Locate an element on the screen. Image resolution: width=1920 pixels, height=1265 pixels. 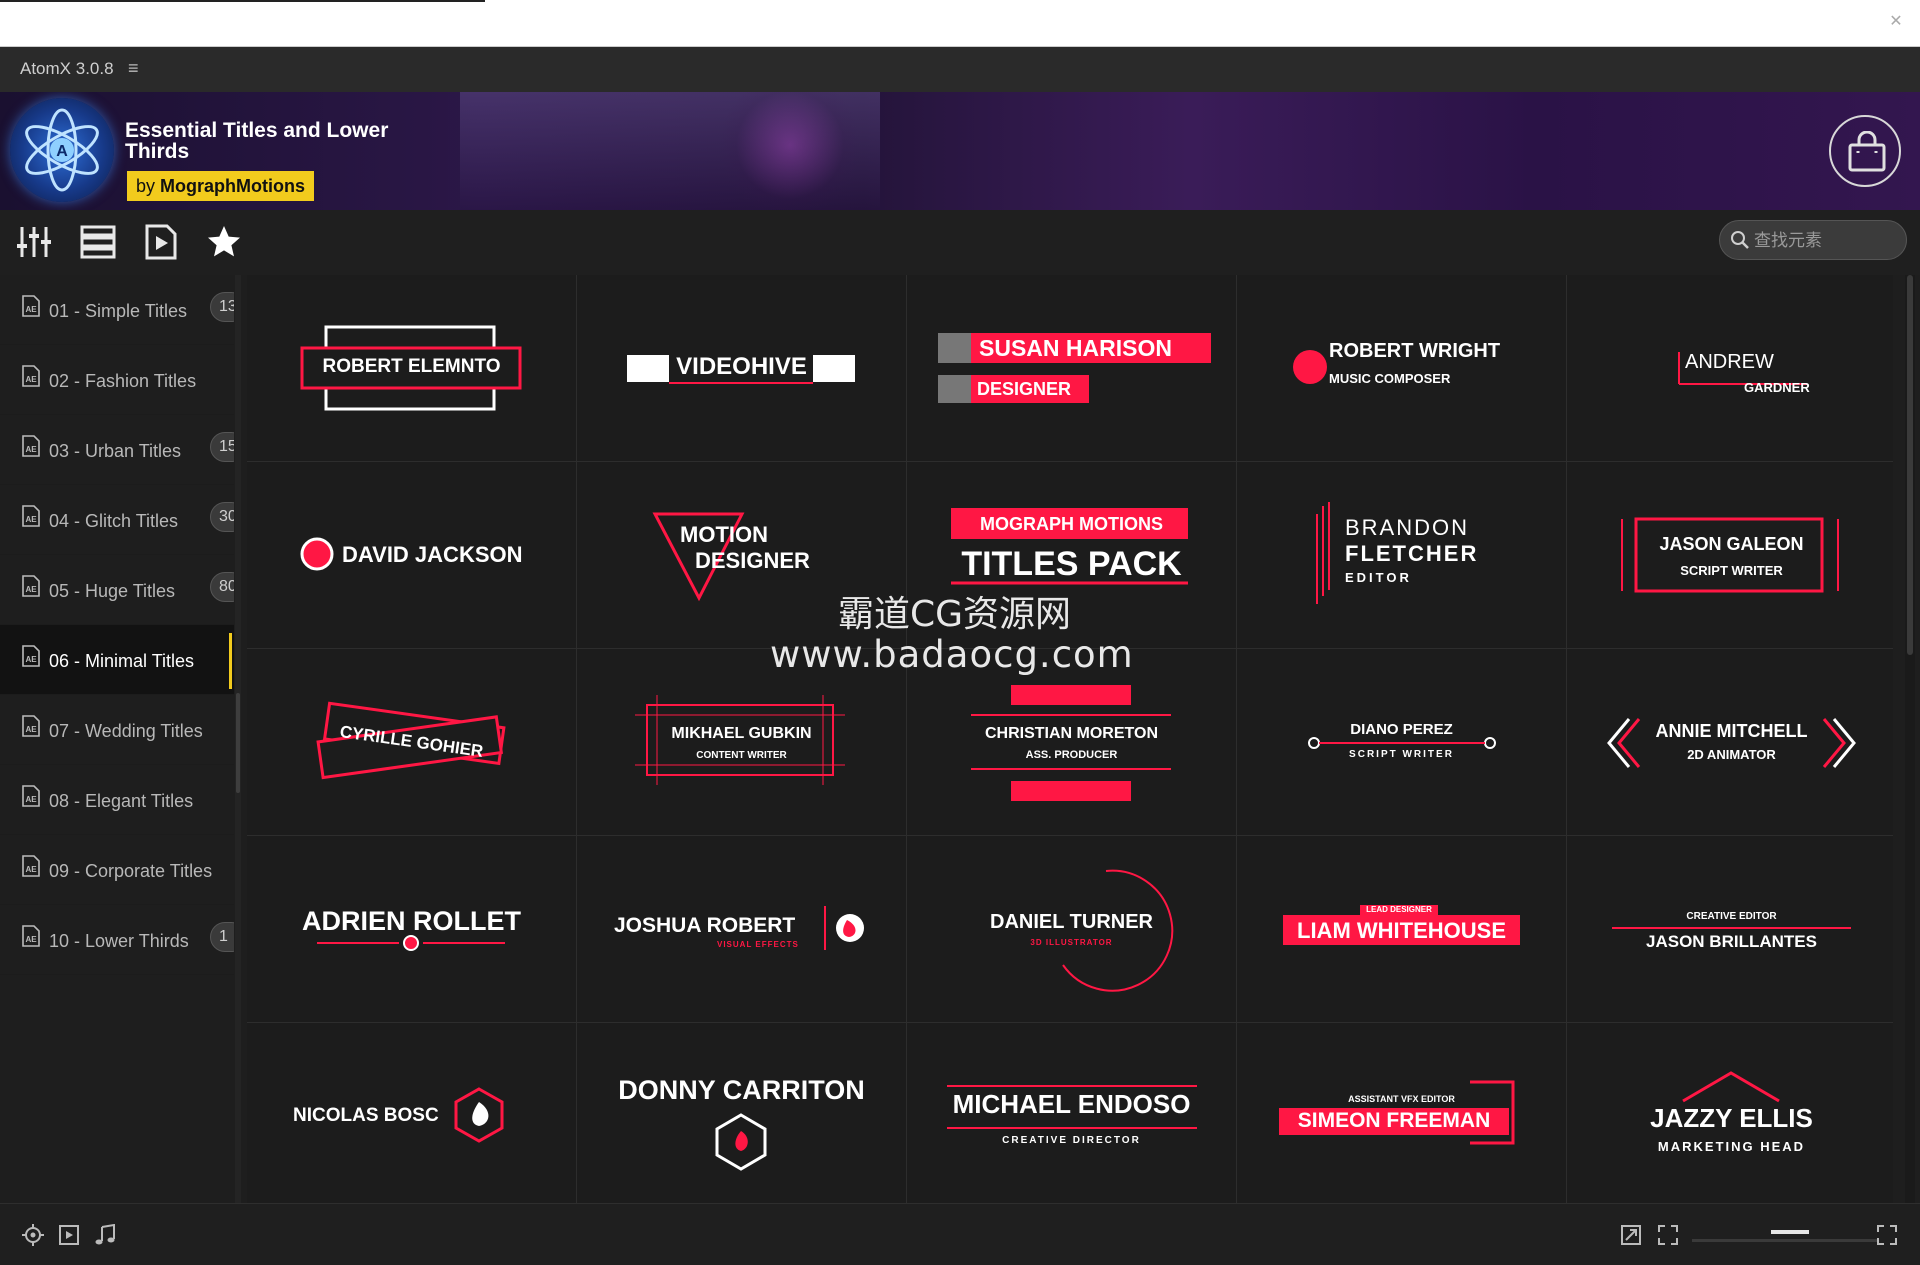
tile-name: ANNIE MITCHELL is located at coordinates (1731, 731).